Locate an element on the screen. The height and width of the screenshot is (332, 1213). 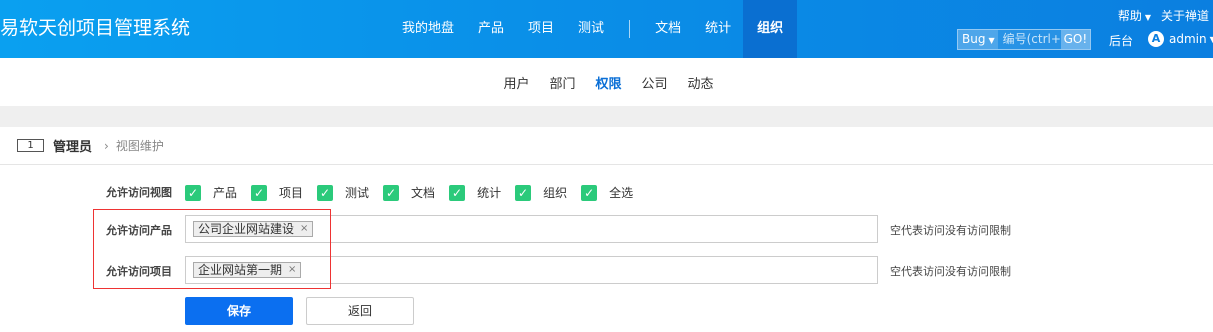
subnav-departments: 部门 is located at coordinates (562, 82).